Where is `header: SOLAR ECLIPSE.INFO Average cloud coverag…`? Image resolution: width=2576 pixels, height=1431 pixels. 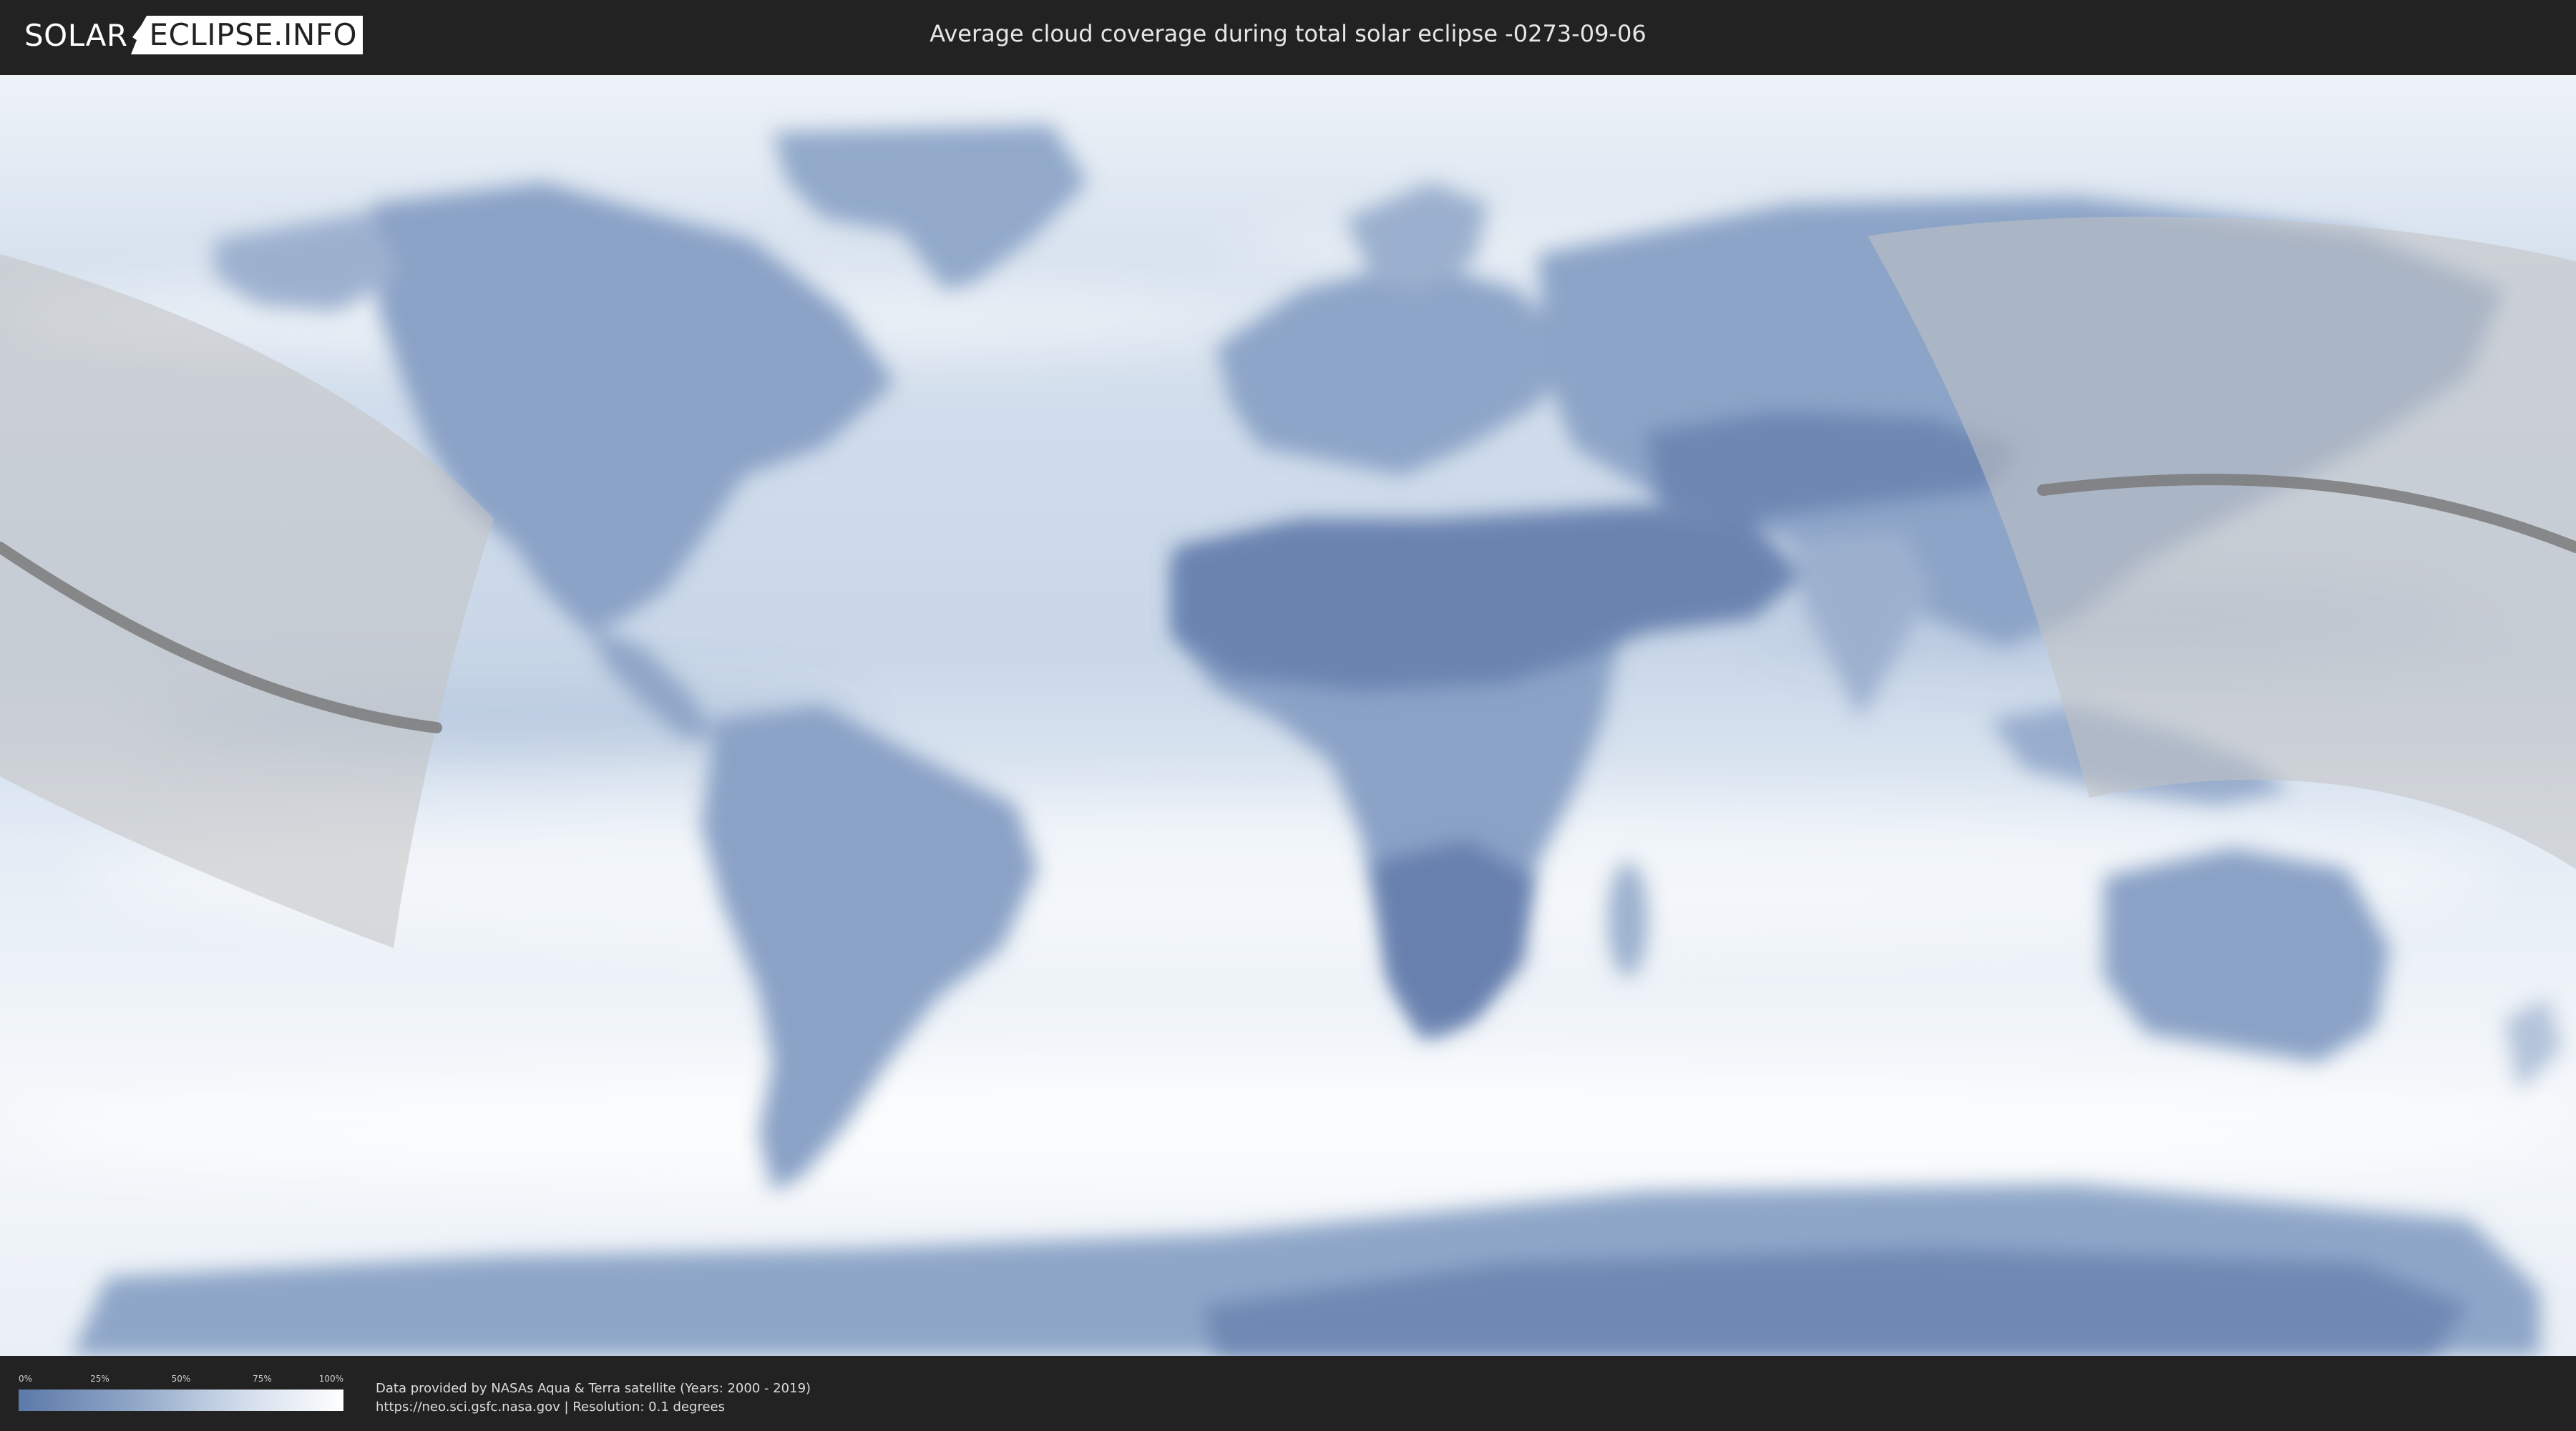
header: SOLAR ECLIPSE.INFO Average cloud coverag… is located at coordinates (1288, 36).